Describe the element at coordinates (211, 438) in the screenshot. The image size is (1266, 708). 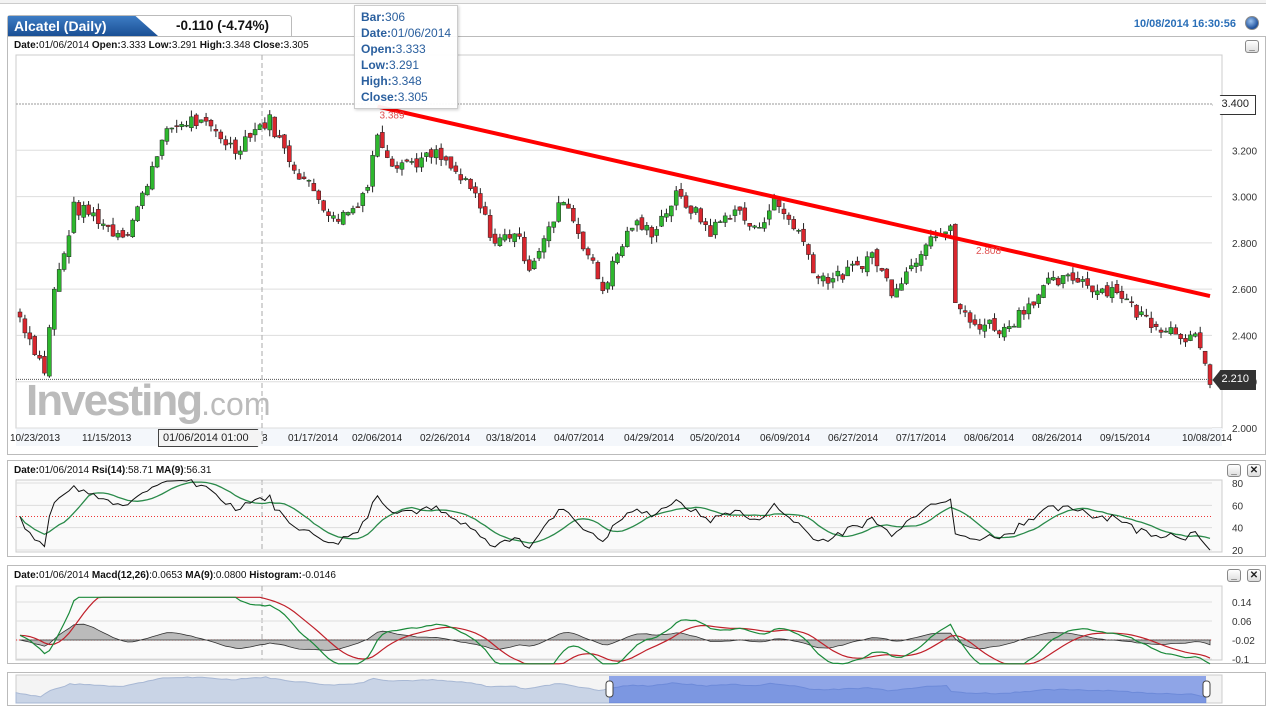
I see `cursor-date-tag: 01/06/2014 01:00` at that location.